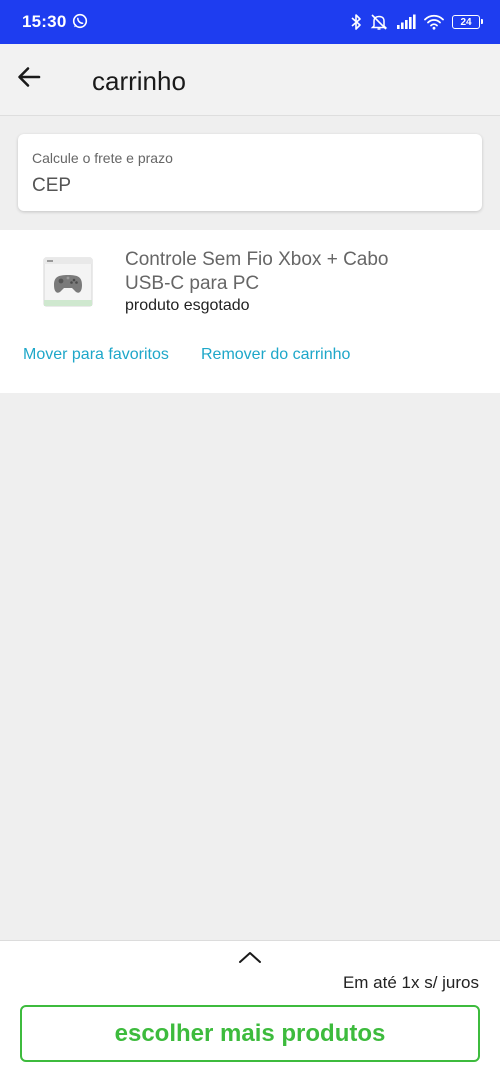  What do you see at coordinates (356, 22) in the screenshot?
I see `bluetooth-icon` at bounding box center [356, 22].